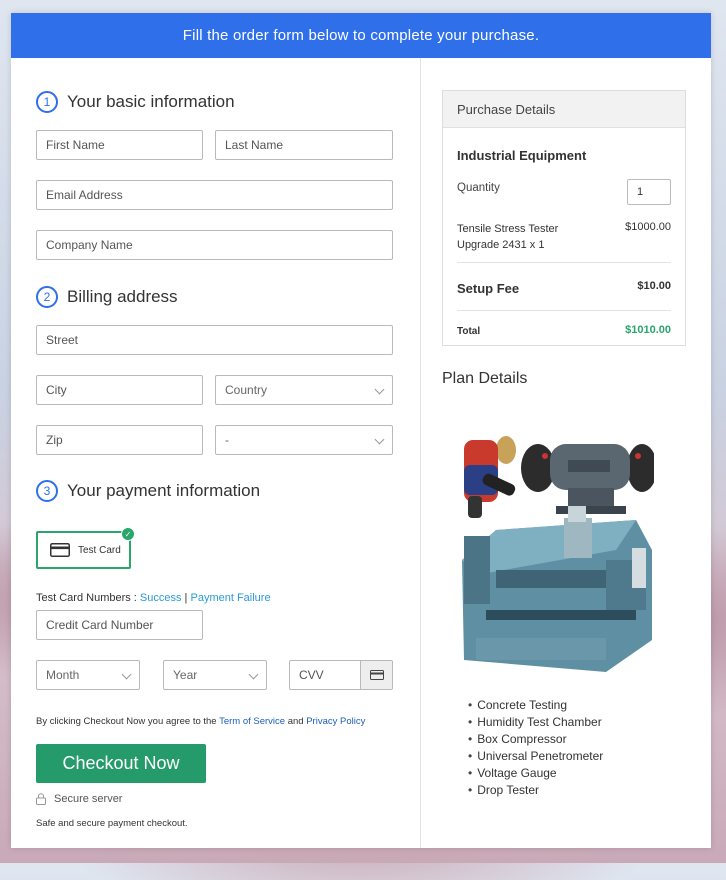 The image size is (726, 880). What do you see at coordinates (648, 330) in the screenshot?
I see `total-price: $1010.00` at bounding box center [648, 330].